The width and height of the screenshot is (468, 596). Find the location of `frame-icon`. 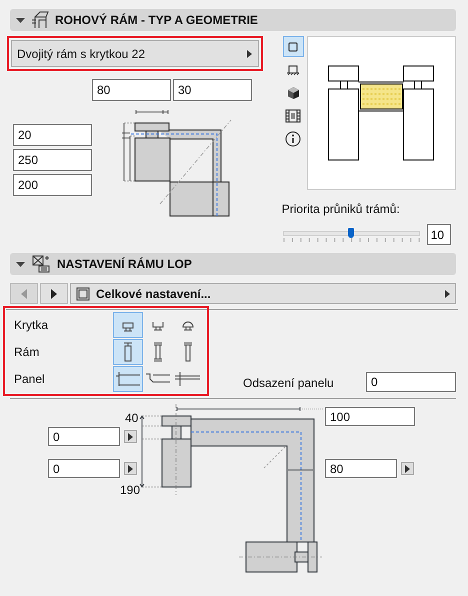

frame-icon is located at coordinates (83, 293).